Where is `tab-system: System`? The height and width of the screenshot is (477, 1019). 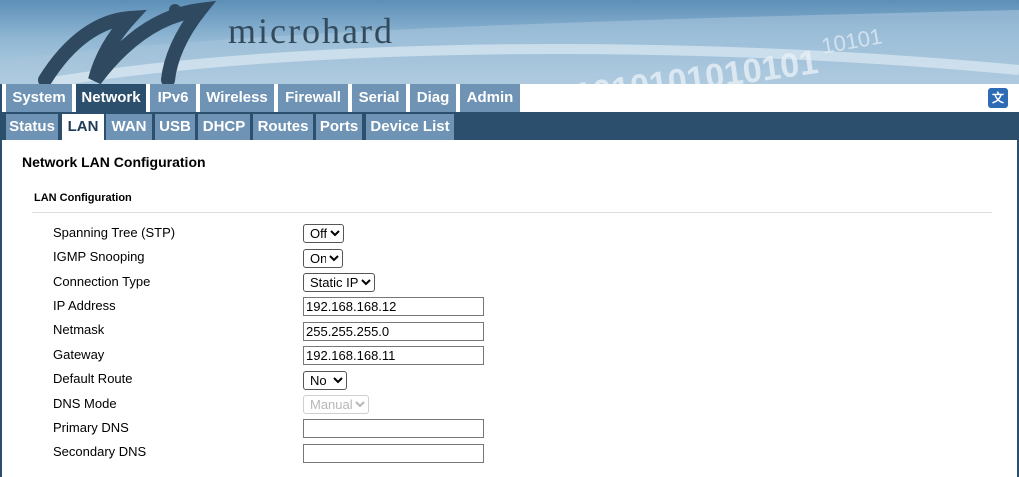 tab-system: System is located at coordinates (39, 98).